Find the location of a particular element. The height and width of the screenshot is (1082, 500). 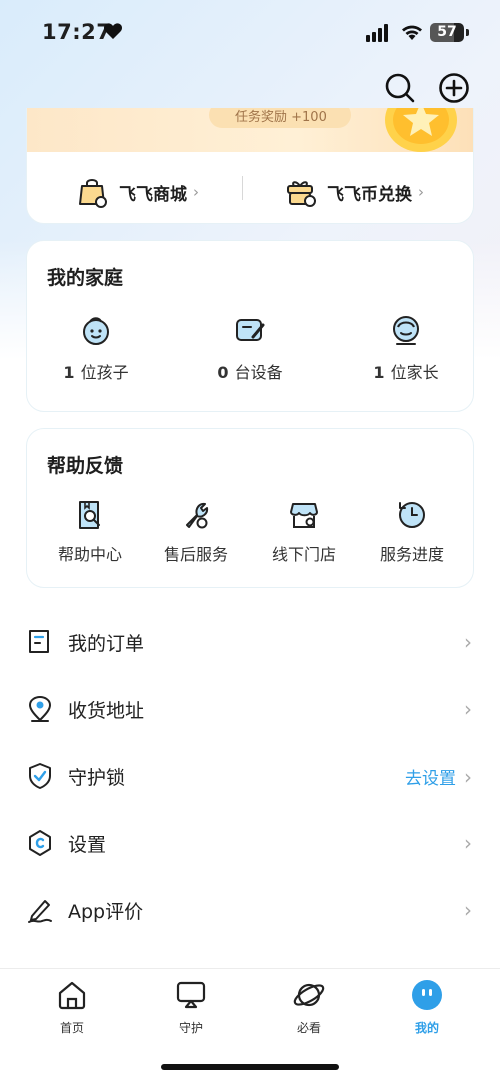

tab-mine: 我的 is located at coordinates (427, 1007).